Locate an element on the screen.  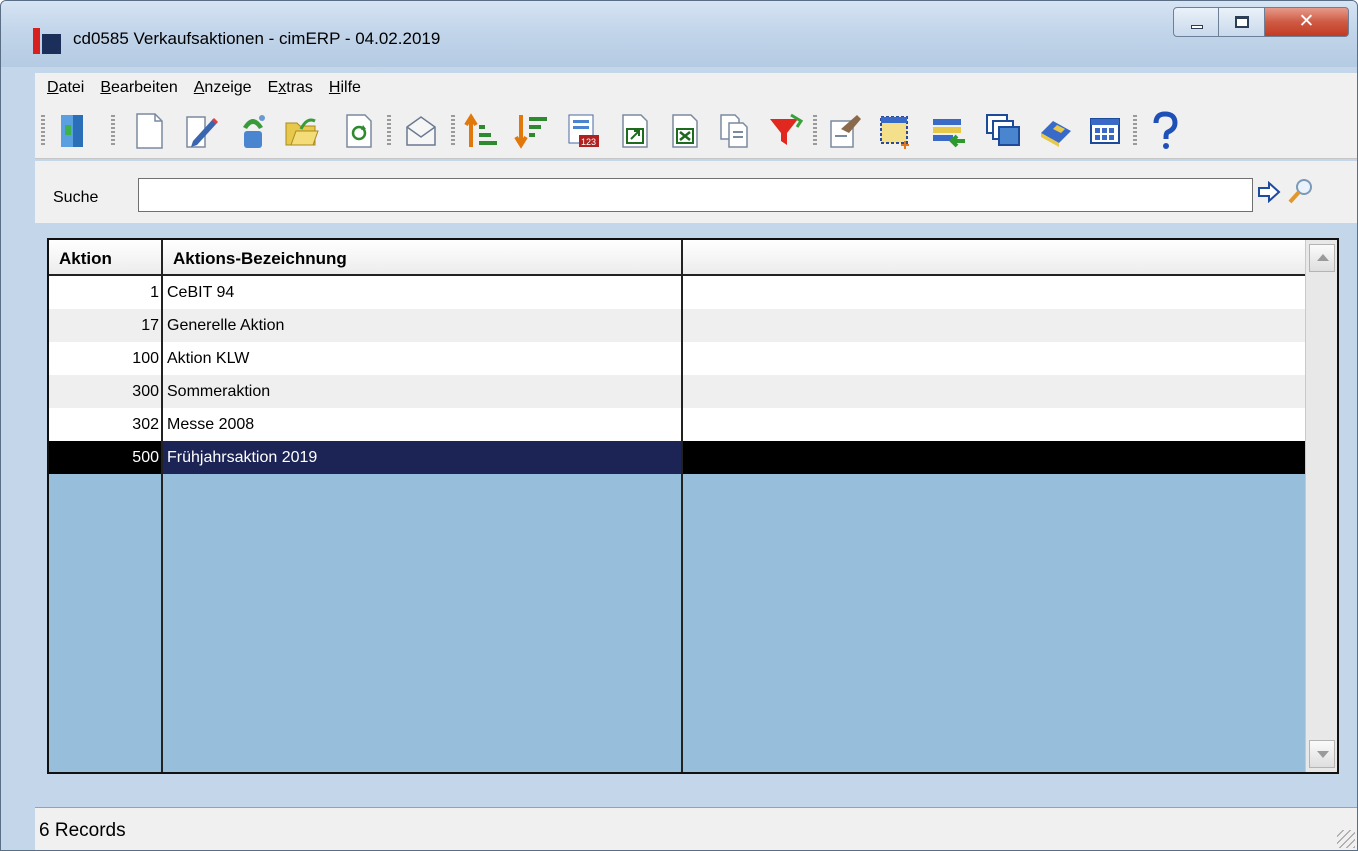
menu-bearbeiten: Bearbeiten is located at coordinates (138, 88).